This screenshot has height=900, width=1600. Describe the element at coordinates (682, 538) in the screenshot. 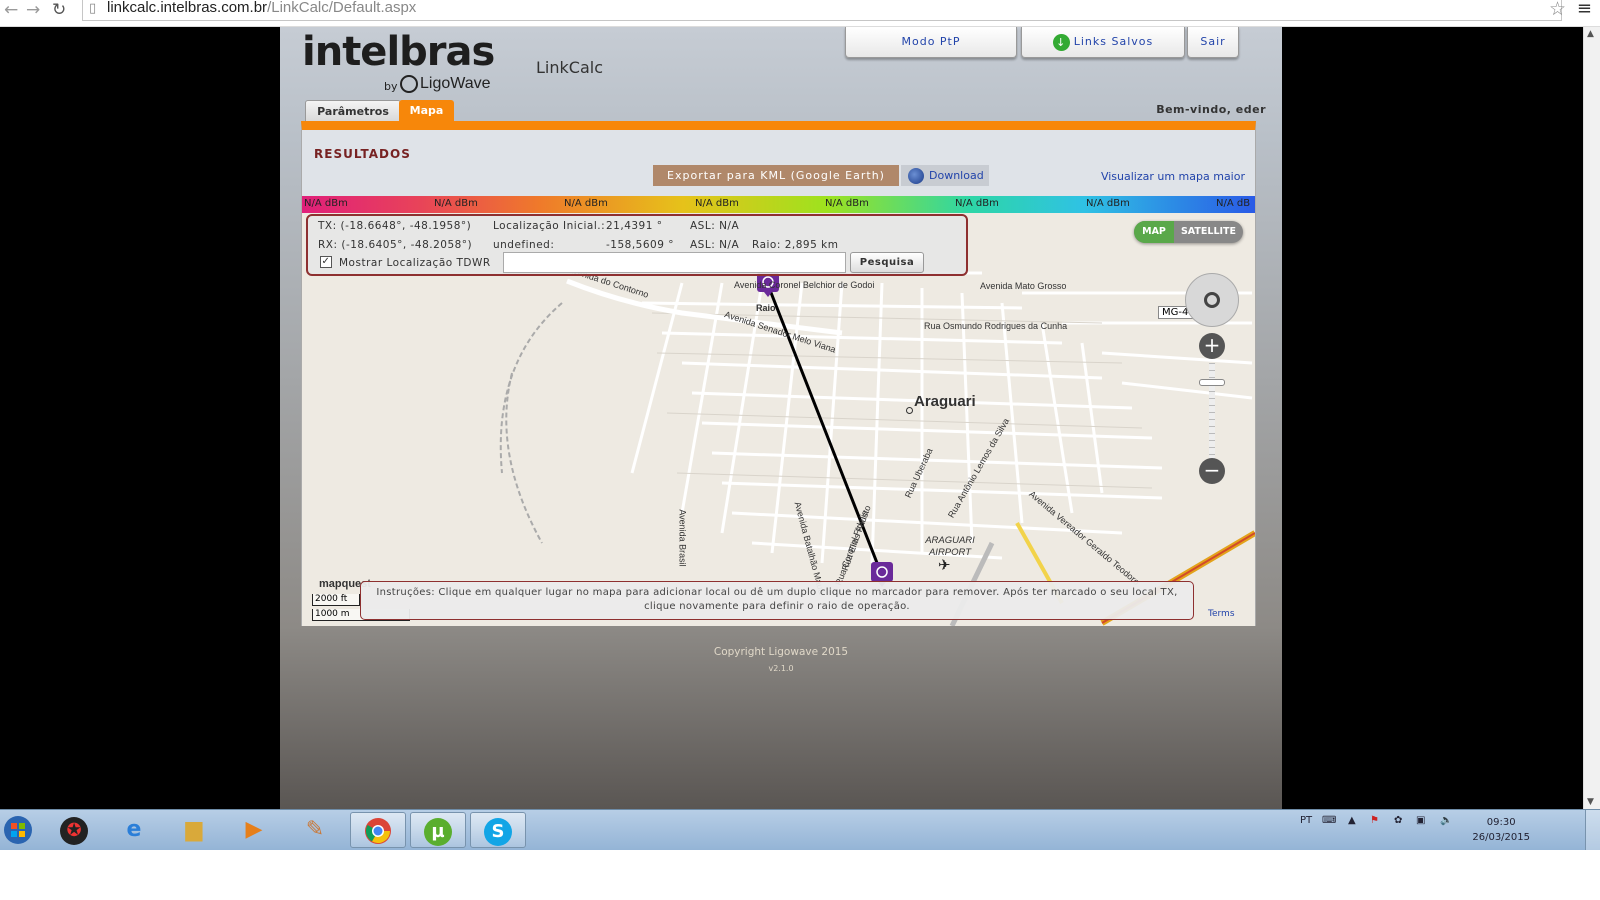

I see `road-label: Avenida Brasil` at that location.